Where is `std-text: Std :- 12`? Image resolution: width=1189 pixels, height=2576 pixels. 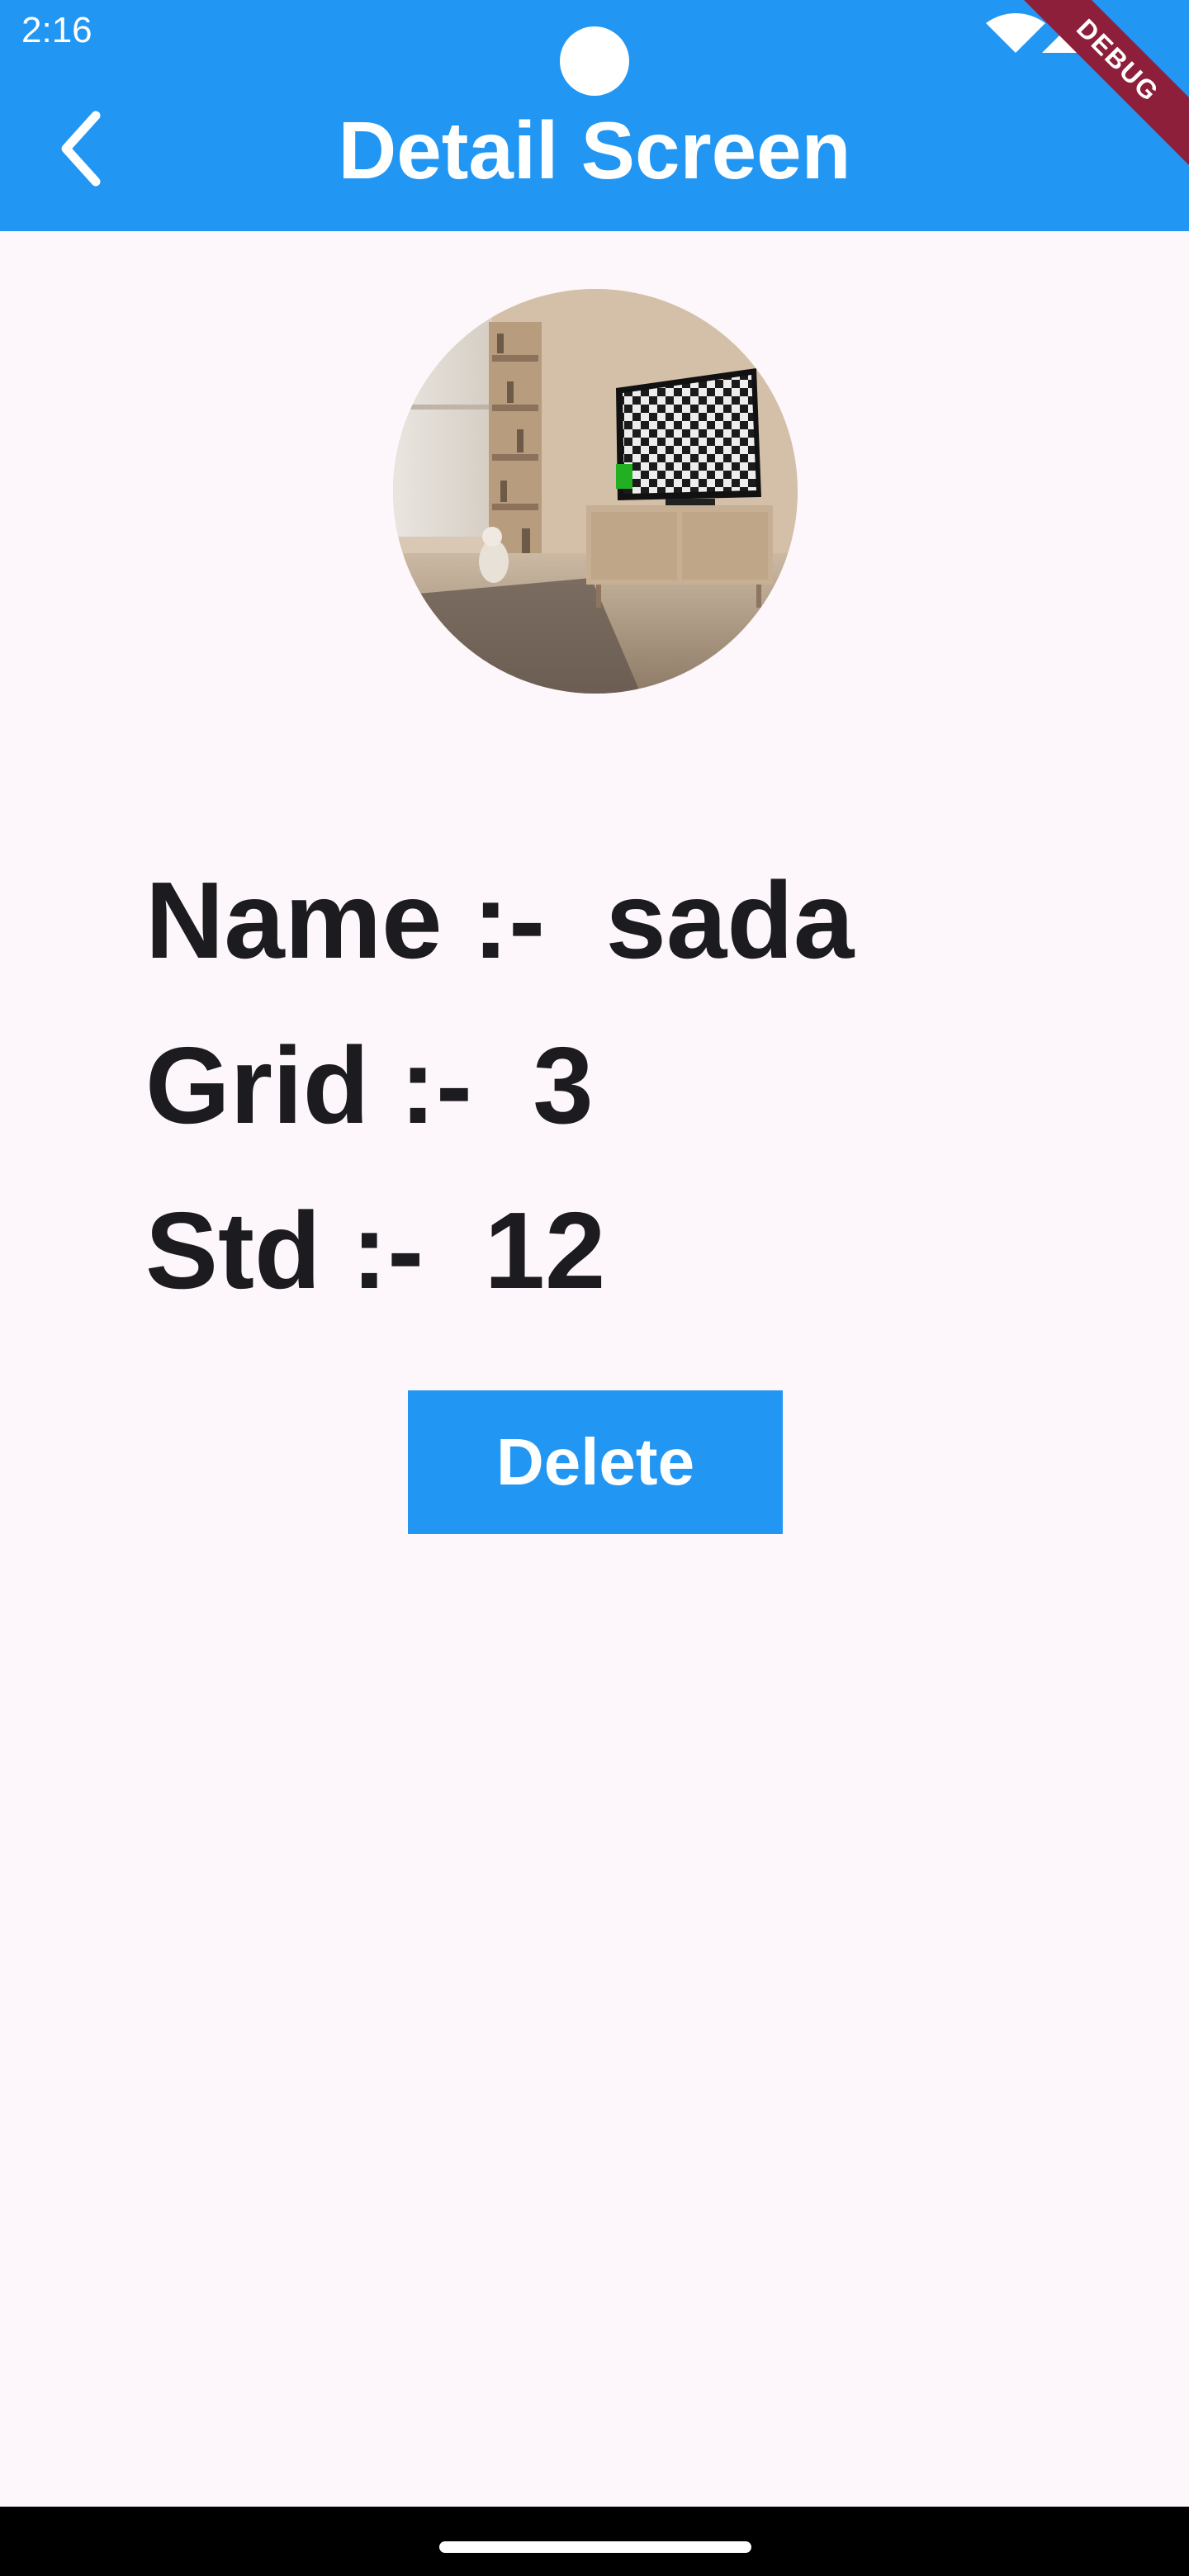
std-text: Std :- 12 is located at coordinates (375, 1250).